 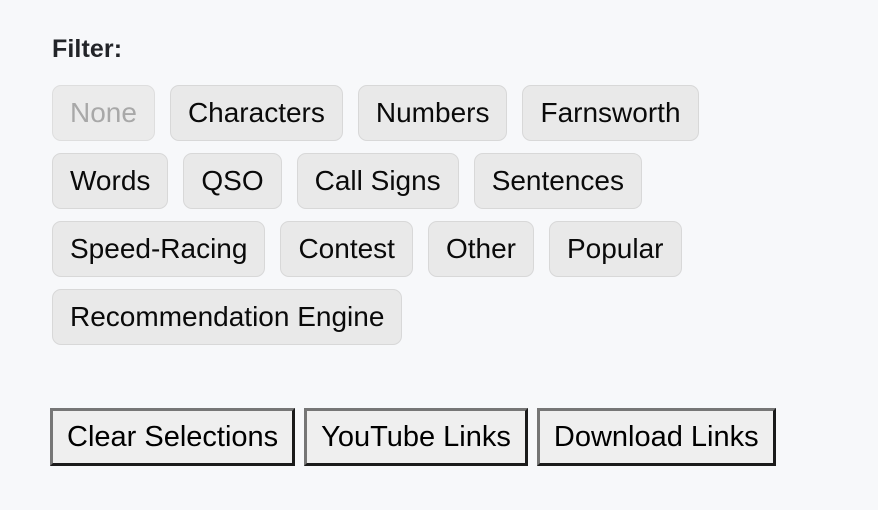 I want to click on download-links-button: Download Links, so click(x=656, y=437).